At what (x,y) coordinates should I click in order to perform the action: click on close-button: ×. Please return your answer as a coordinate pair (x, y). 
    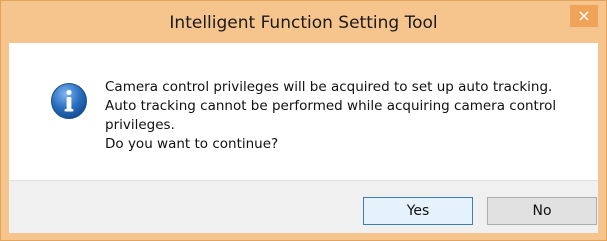
    Looking at the image, I should click on (584, 16).